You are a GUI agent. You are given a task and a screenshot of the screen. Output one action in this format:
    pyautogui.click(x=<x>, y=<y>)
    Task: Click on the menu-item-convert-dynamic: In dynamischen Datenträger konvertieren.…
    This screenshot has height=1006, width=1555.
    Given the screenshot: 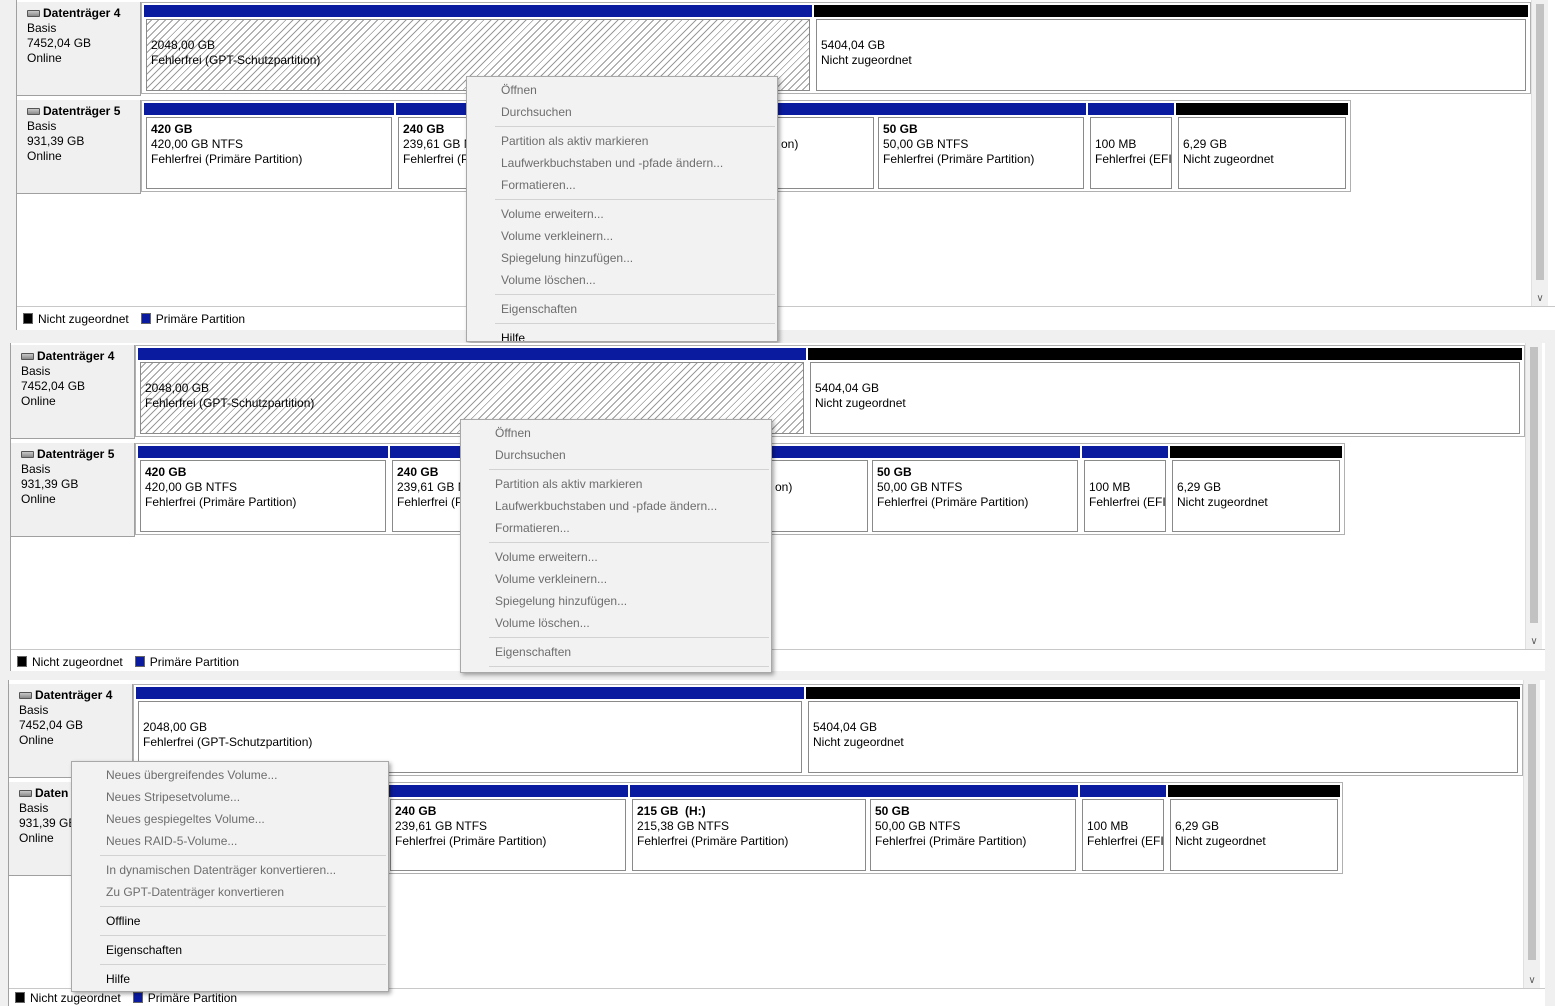 What is the action you would take?
    pyautogui.click(x=230, y=870)
    